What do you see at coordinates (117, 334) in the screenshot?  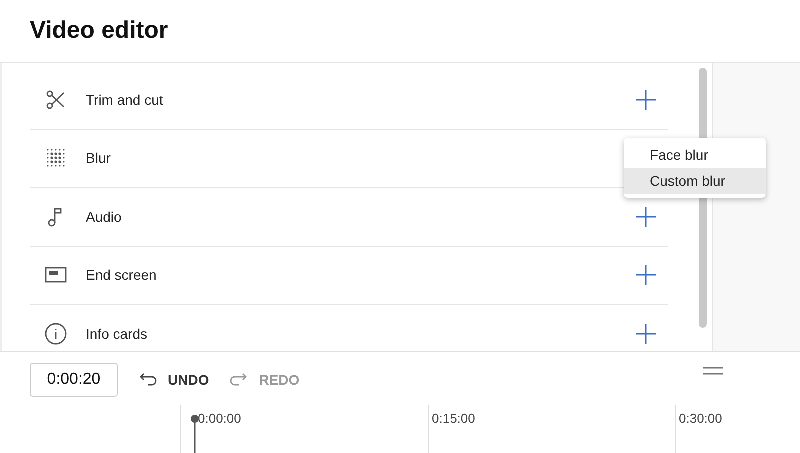 I see `tool-label: Info cards` at bounding box center [117, 334].